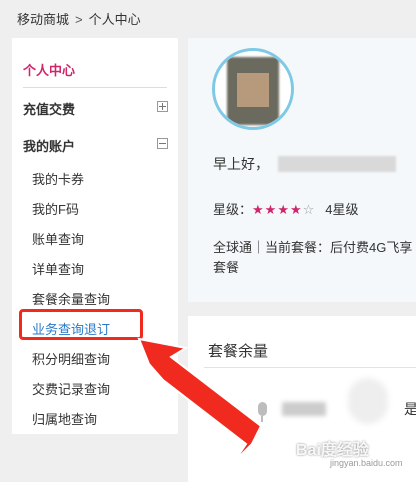 The width and height of the screenshot is (416, 482). I want to click on red-arrow-icon, so click(200, 400).